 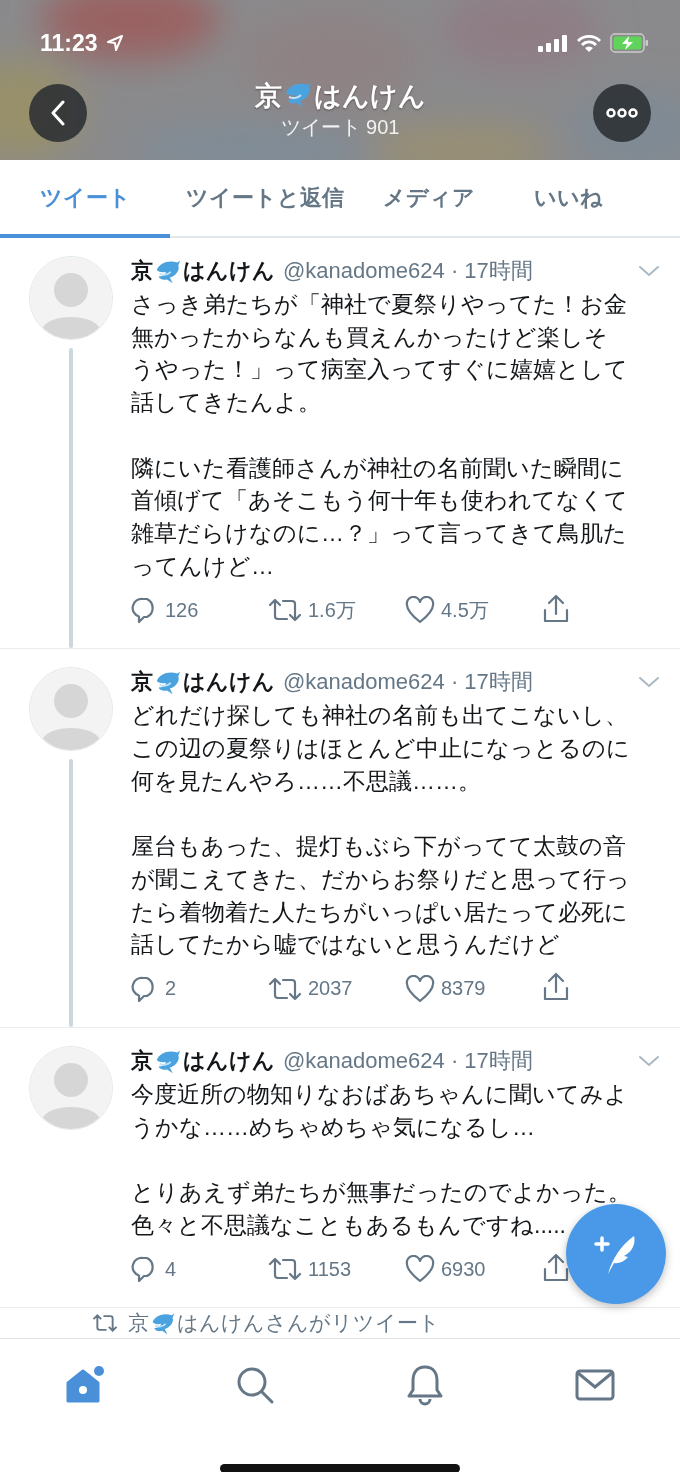 I want to click on search-icon, so click(x=255, y=1385).